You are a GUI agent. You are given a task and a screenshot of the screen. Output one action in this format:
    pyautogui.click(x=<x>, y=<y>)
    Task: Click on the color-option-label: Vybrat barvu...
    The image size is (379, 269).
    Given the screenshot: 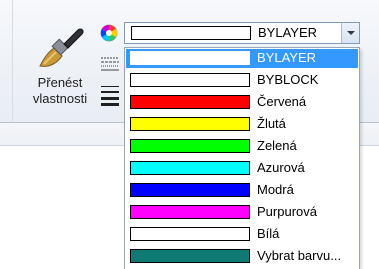 What is the action you would take?
    pyautogui.click(x=299, y=255)
    